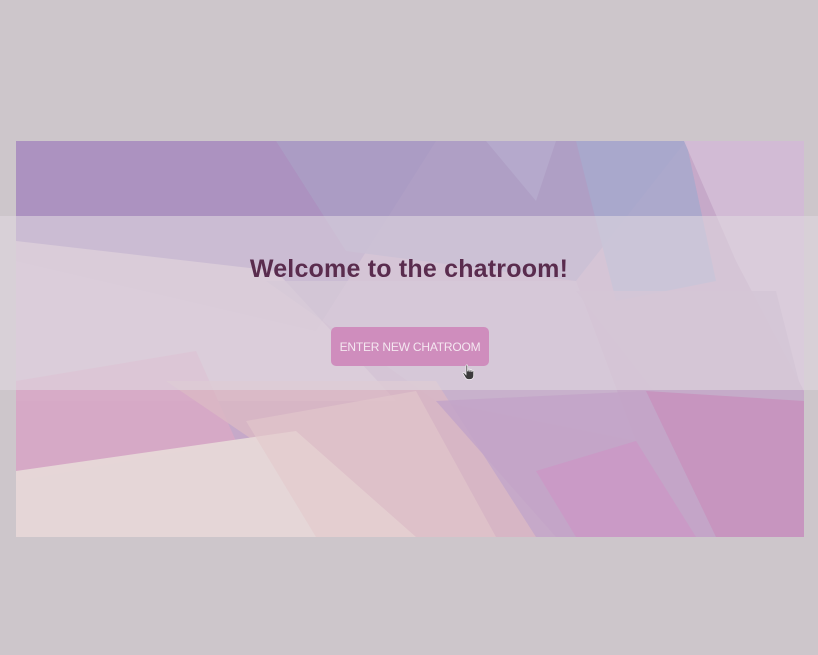 The image size is (818, 655). What do you see at coordinates (469, 372) in the screenshot?
I see `hand-pointer-icon` at bounding box center [469, 372].